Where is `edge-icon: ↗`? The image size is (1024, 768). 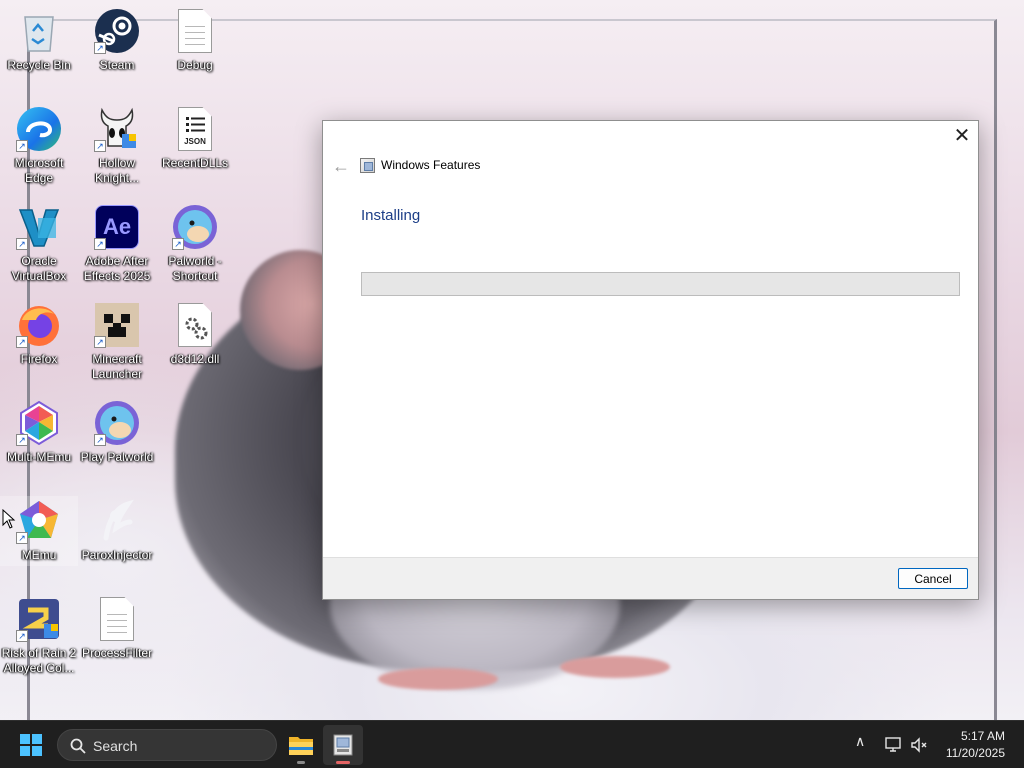 edge-icon: ↗ is located at coordinates (39, 129).